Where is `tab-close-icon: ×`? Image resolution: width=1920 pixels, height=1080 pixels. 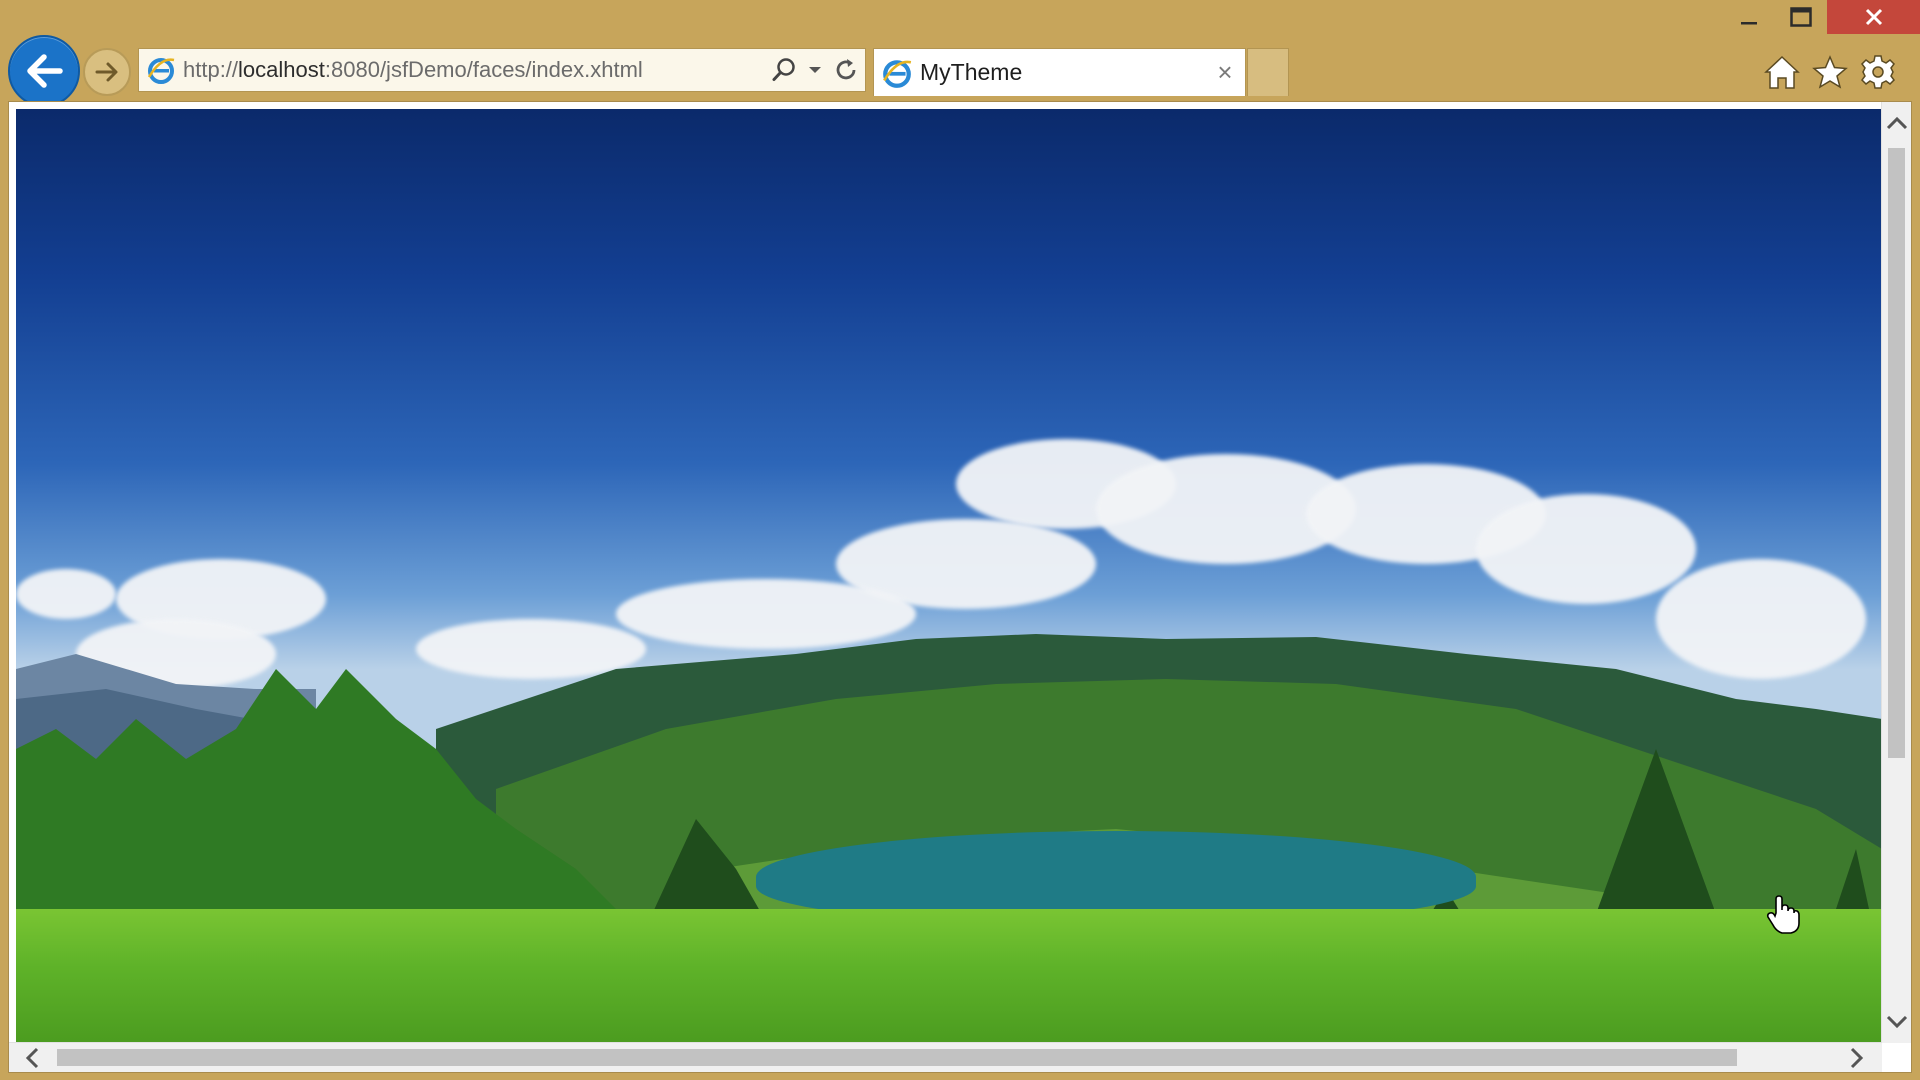 tab-close-icon: × is located at coordinates (1225, 72).